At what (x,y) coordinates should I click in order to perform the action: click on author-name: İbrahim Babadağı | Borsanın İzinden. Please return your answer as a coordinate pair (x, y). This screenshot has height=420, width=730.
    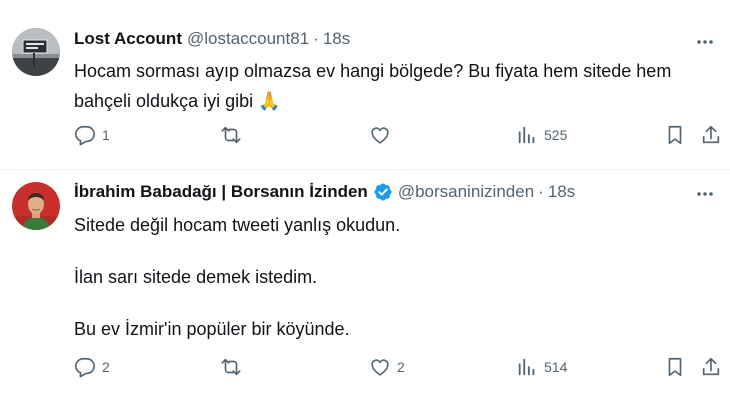
    Looking at the image, I should click on (221, 192).